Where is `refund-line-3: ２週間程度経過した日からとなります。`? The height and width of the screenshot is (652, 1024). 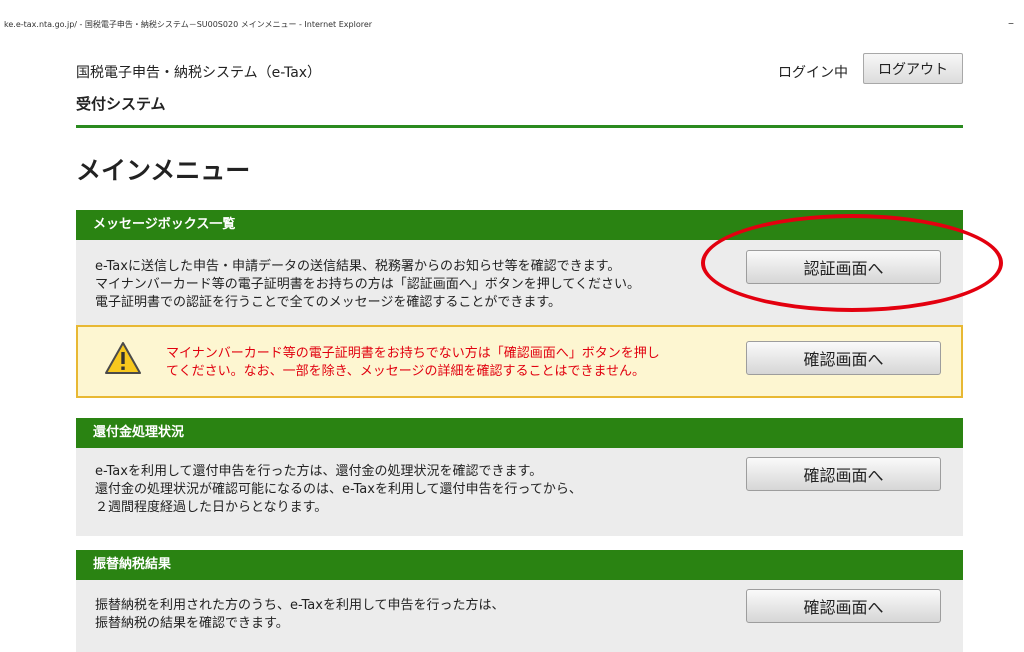 refund-line-3: ２週間程度経過した日からとなります。 is located at coordinates (211, 507).